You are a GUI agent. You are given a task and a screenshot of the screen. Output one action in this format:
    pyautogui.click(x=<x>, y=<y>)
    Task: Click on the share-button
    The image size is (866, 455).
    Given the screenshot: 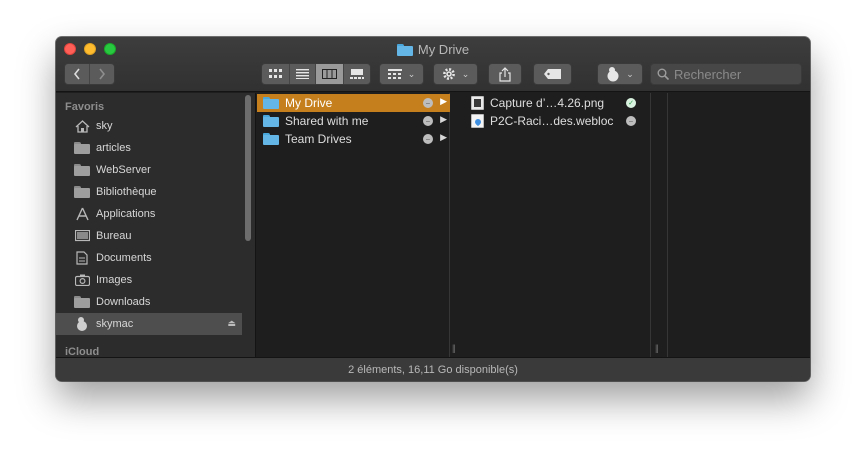 What is the action you would take?
    pyautogui.click(x=505, y=74)
    